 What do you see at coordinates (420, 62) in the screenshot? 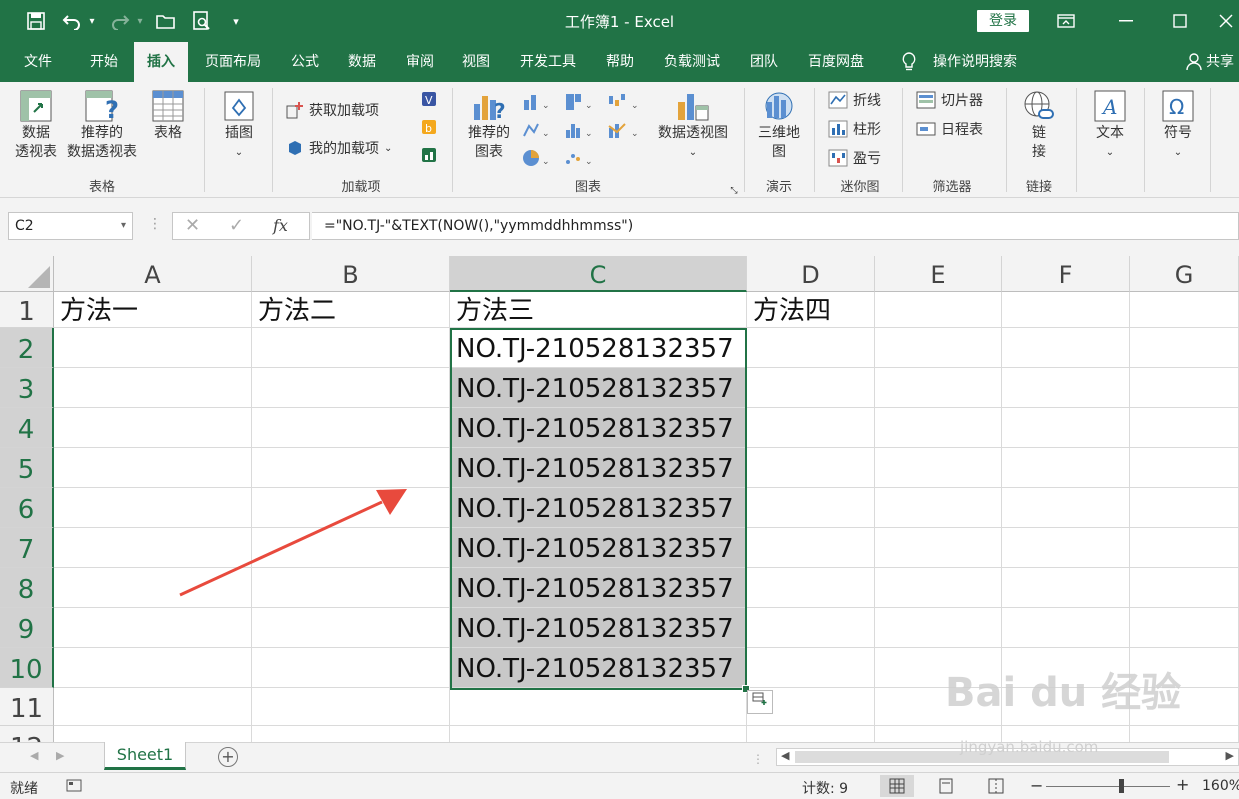
I see `tab-review: 审阅` at bounding box center [420, 62].